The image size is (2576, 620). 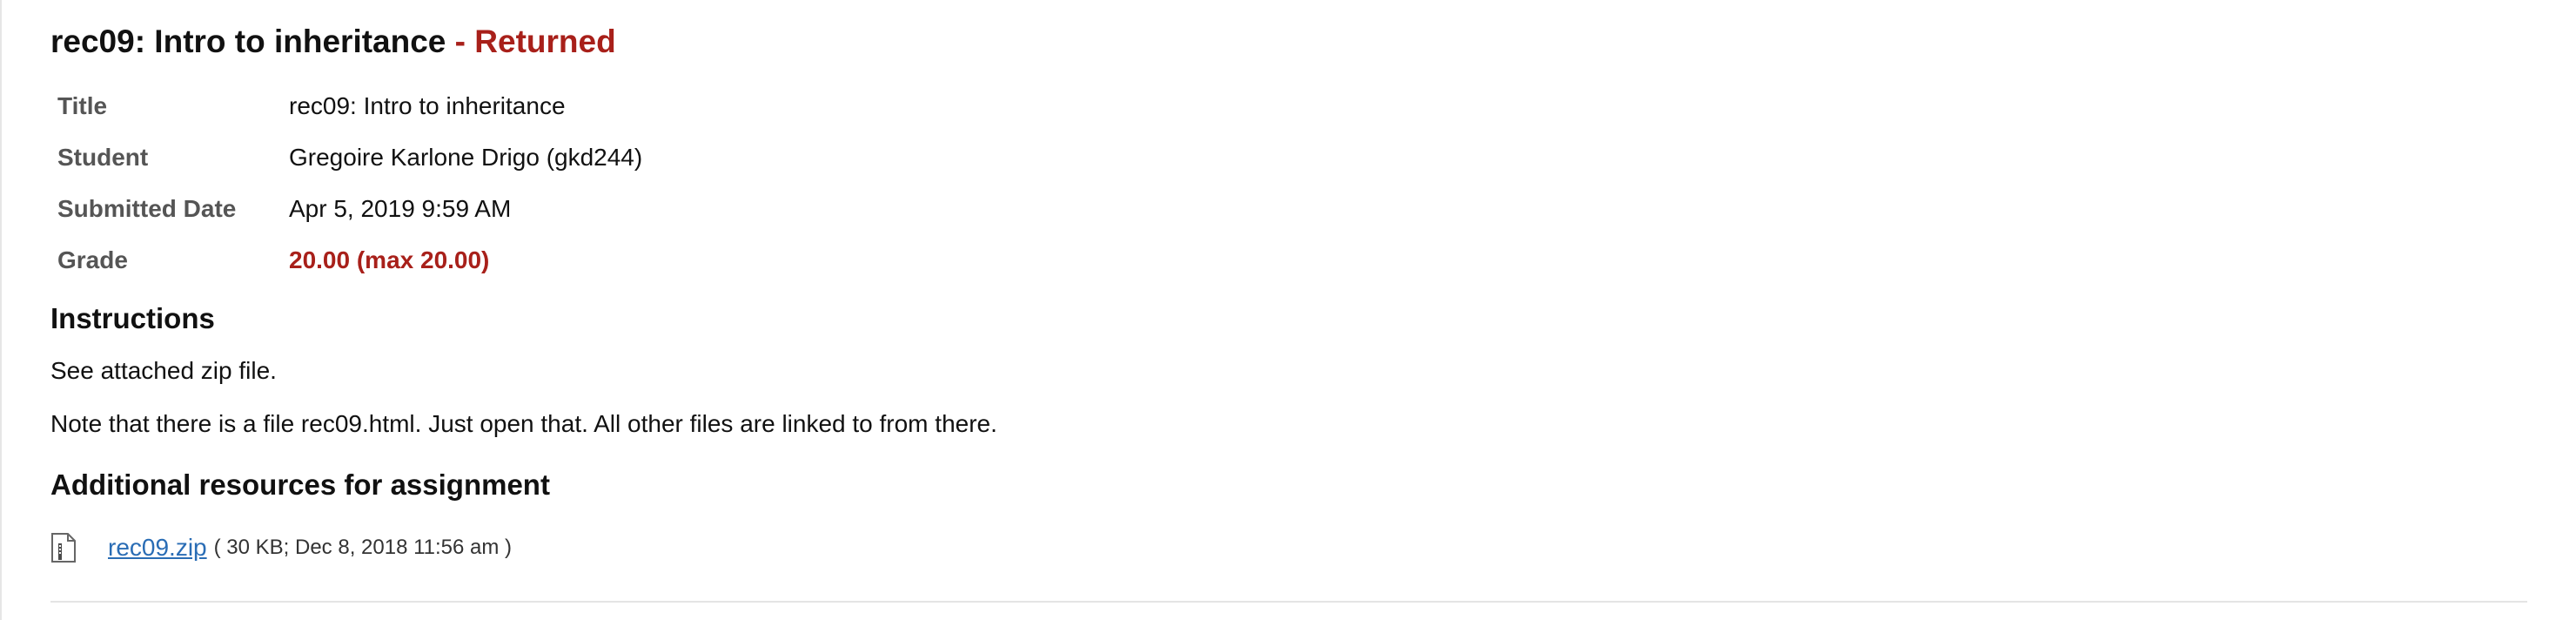 I want to click on details-row-submitted-date: Submitted Date Apr 5, 2019 9:59 AM, so click(x=349, y=208).